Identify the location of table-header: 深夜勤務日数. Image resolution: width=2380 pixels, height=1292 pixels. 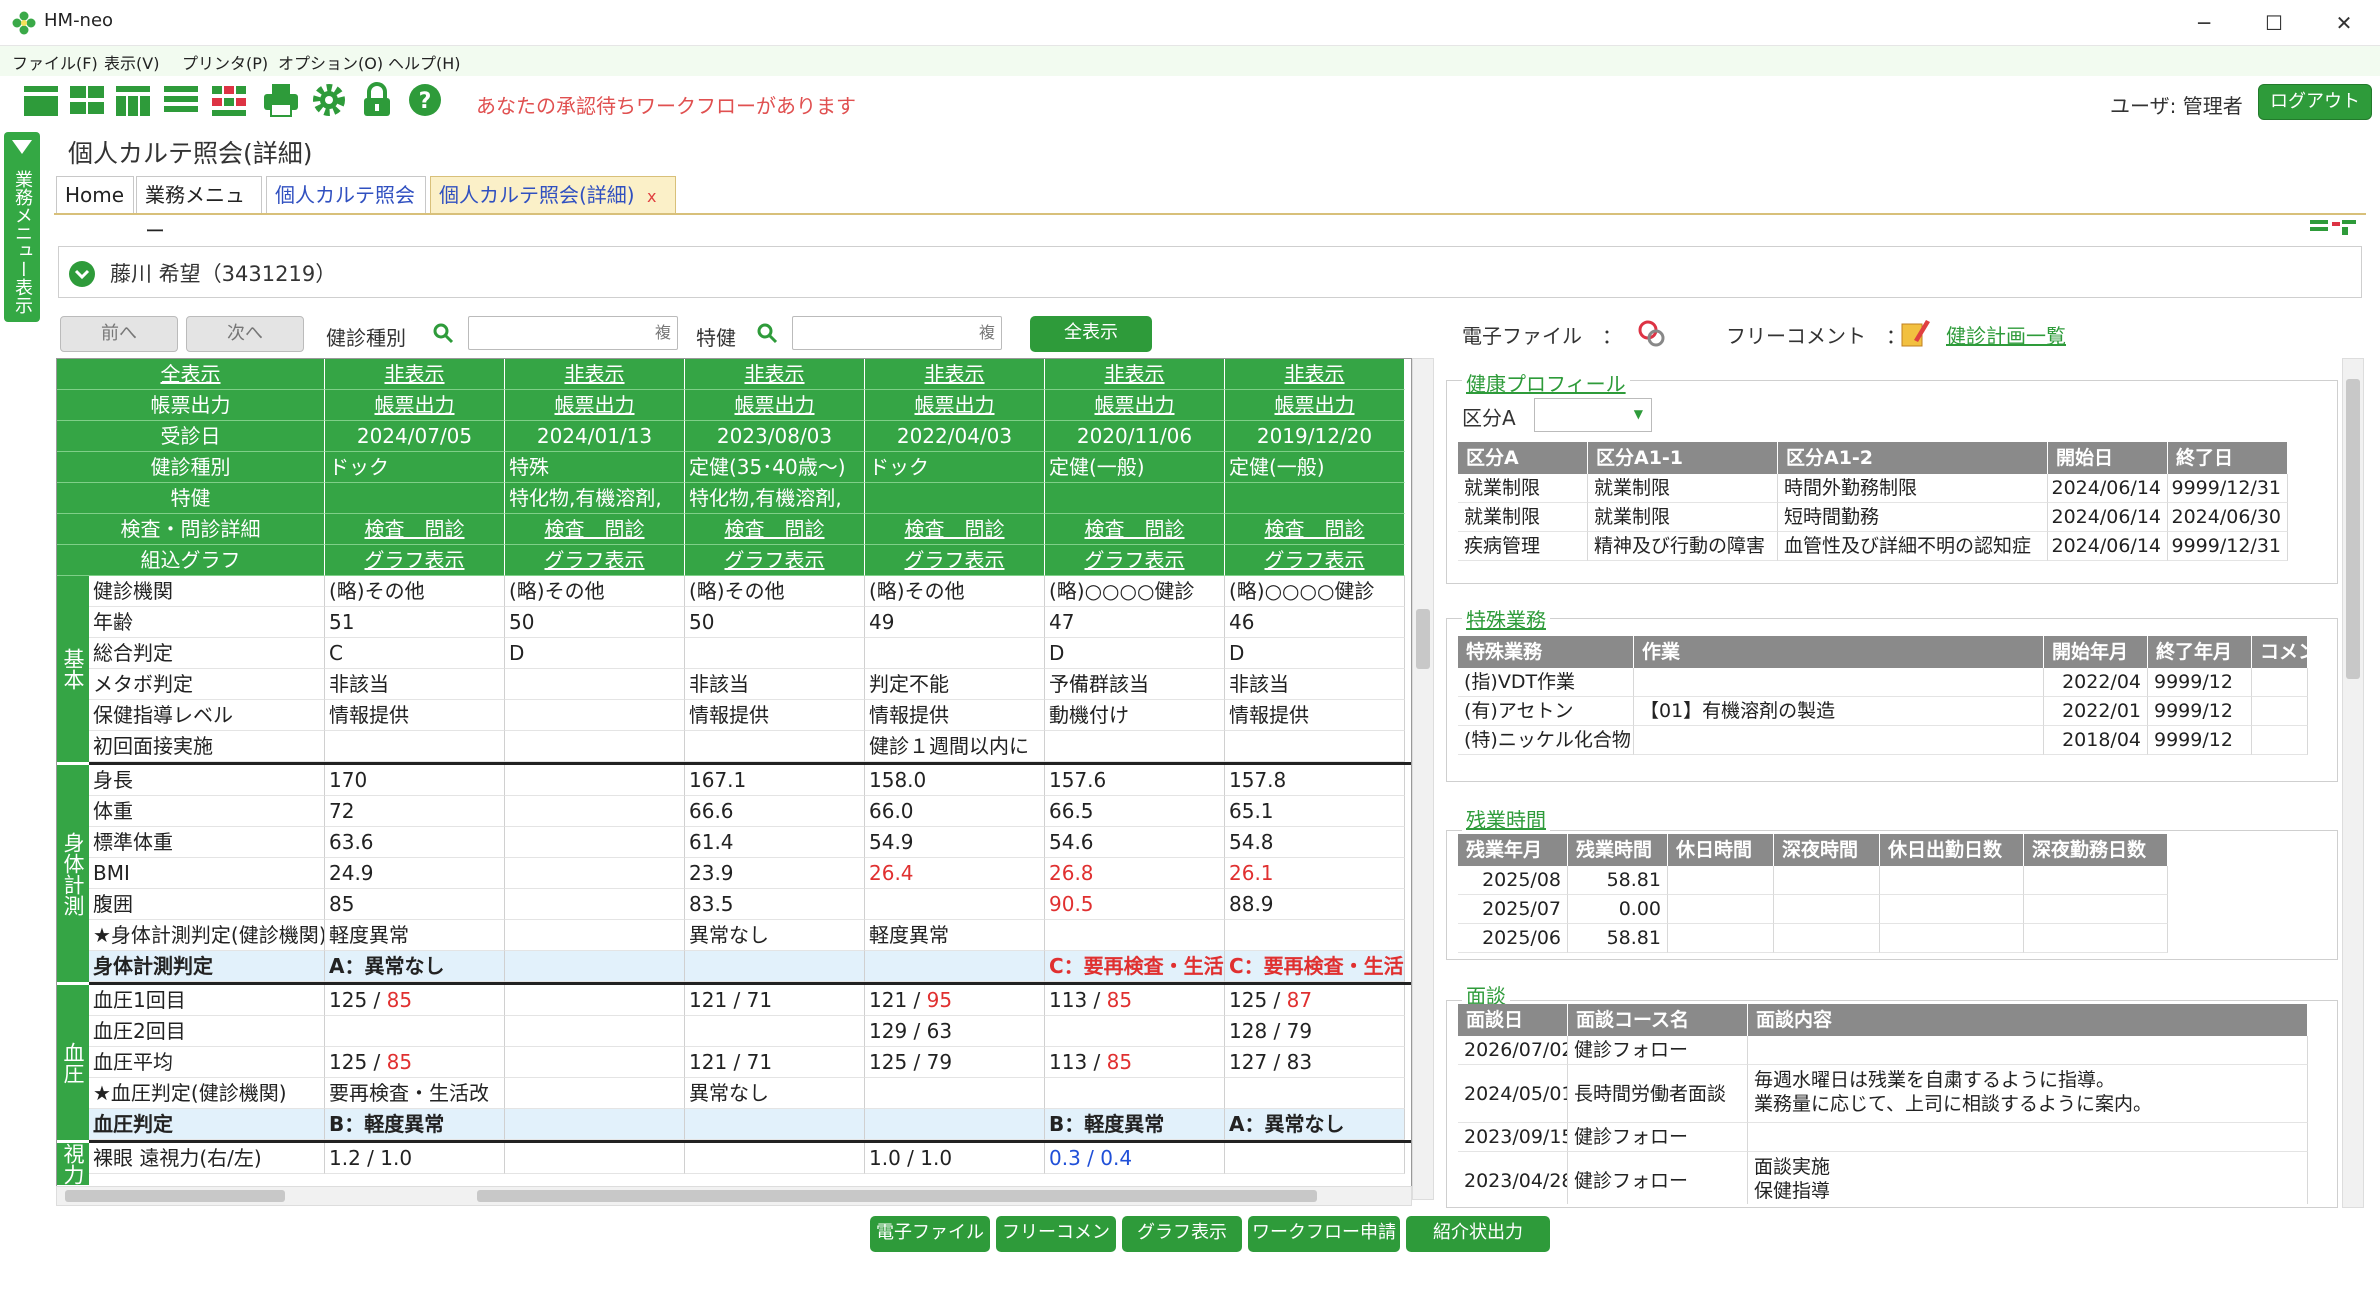
(2096, 850).